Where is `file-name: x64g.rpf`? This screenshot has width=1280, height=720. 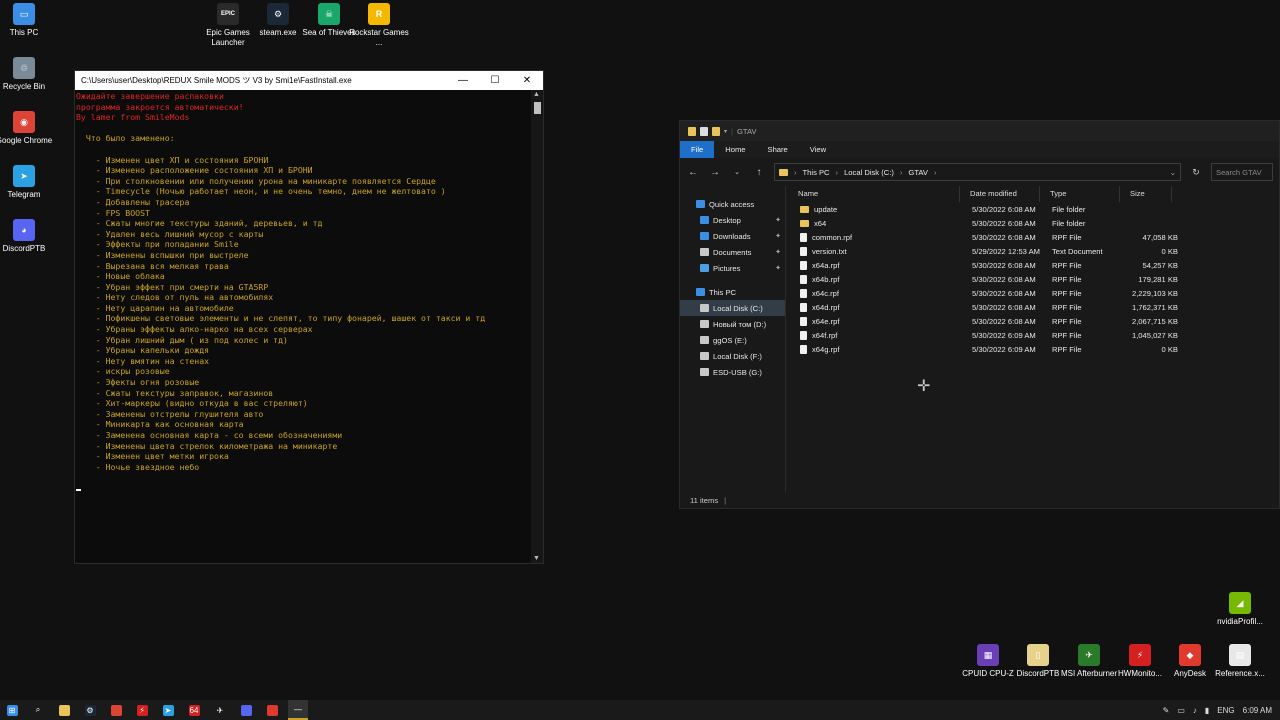
file-name: x64g.rpf is located at coordinates (826, 349).